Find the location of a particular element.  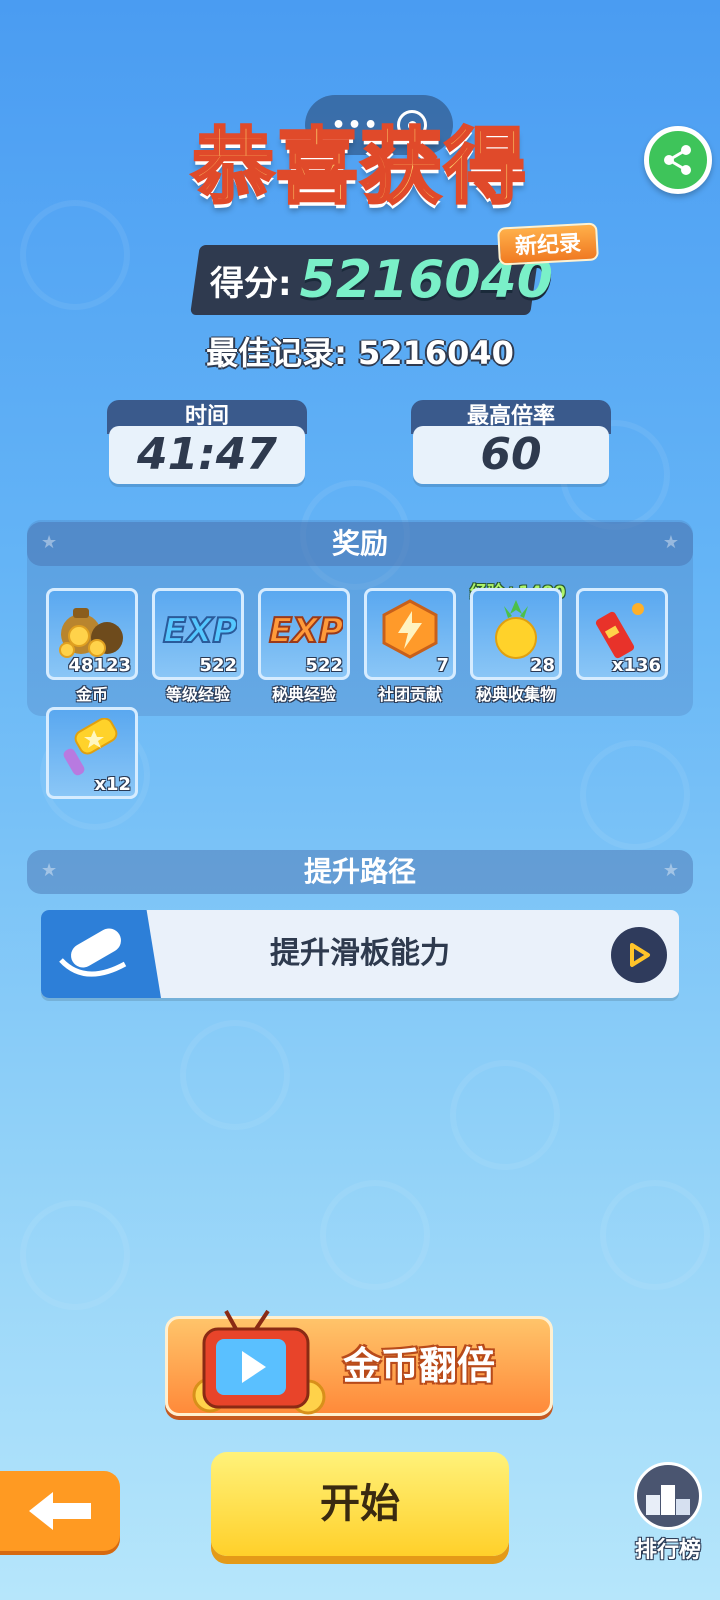

reward-item-codex-collectible: 28 is located at coordinates (516, 634).